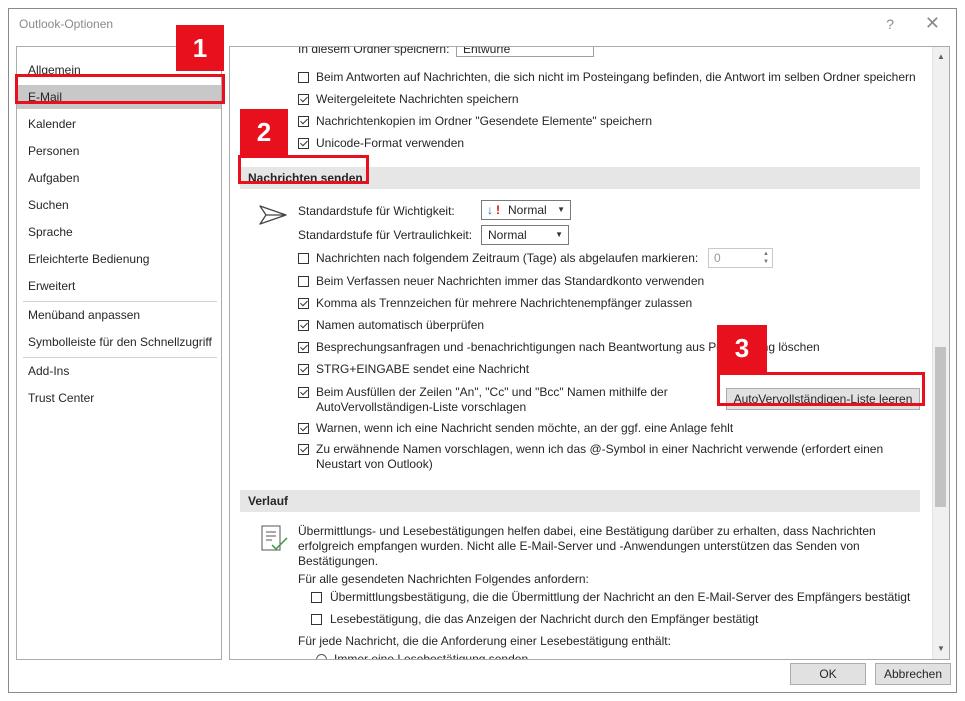 The image size is (965, 701). What do you see at coordinates (200, 48) in the screenshot?
I see `annotation-number-1: 1` at bounding box center [200, 48].